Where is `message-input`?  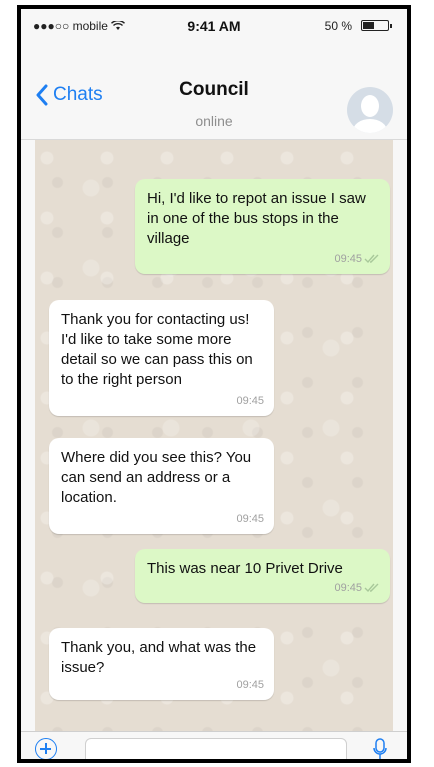
message-input is located at coordinates (216, 748).